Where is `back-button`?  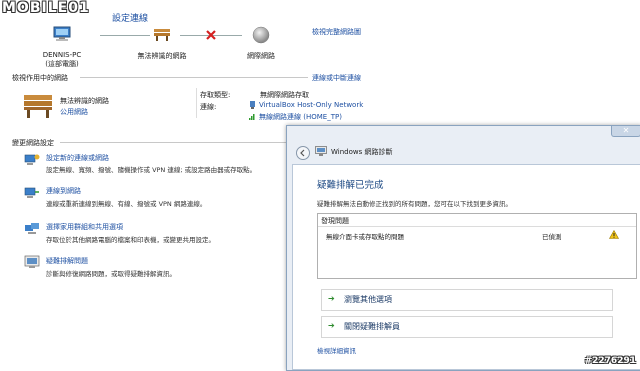 back-button is located at coordinates (303, 153).